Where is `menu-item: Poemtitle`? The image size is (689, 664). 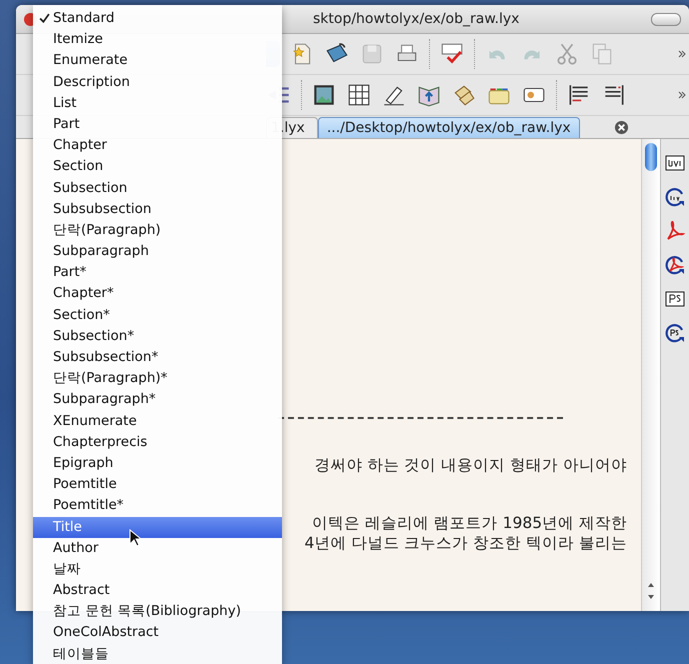
menu-item: Poemtitle is located at coordinates (157, 485).